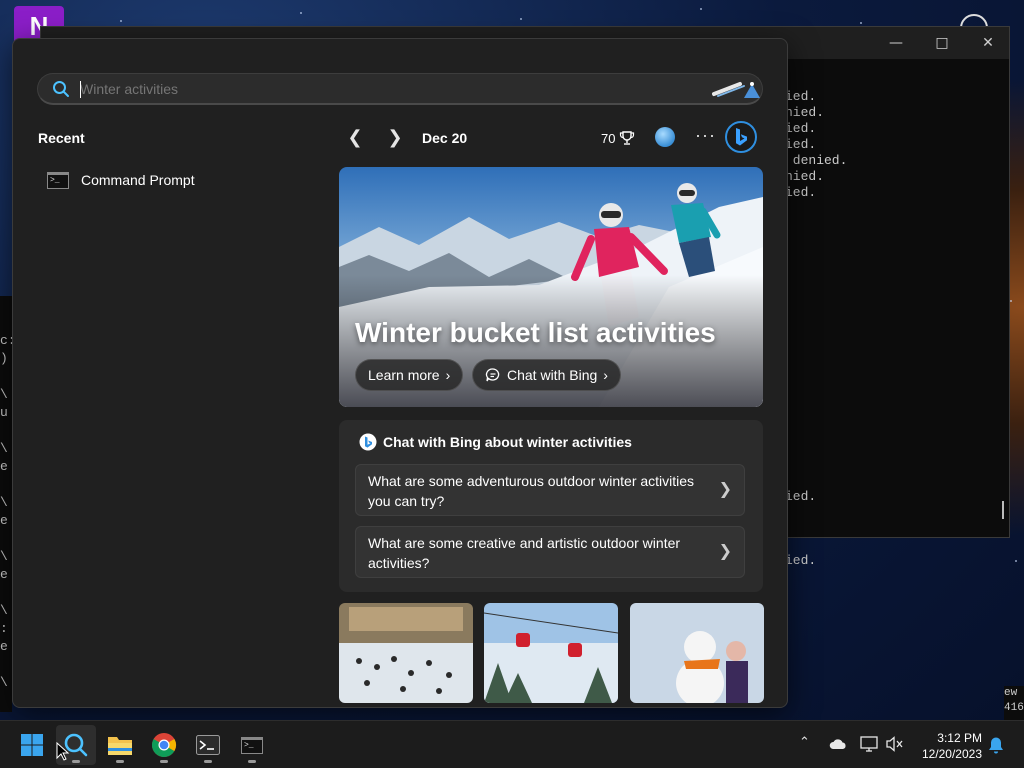  What do you see at coordinates (949, 746) in the screenshot?
I see `clock: 3:12 PM 12/20/2023` at bounding box center [949, 746].